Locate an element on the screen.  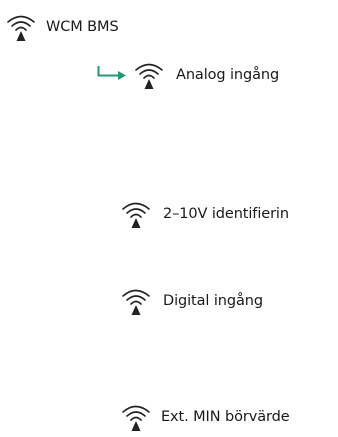
menu-item-ext-min-setpoint: Ext. MIN börvärde is located at coordinates (204, 417).